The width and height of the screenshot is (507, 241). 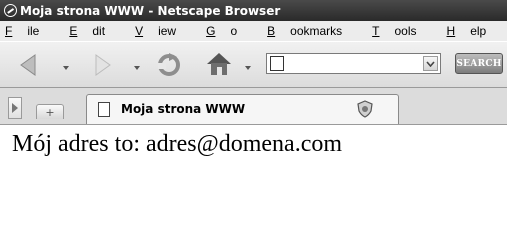 What do you see at coordinates (351, 64) in the screenshot?
I see `url-input` at bounding box center [351, 64].